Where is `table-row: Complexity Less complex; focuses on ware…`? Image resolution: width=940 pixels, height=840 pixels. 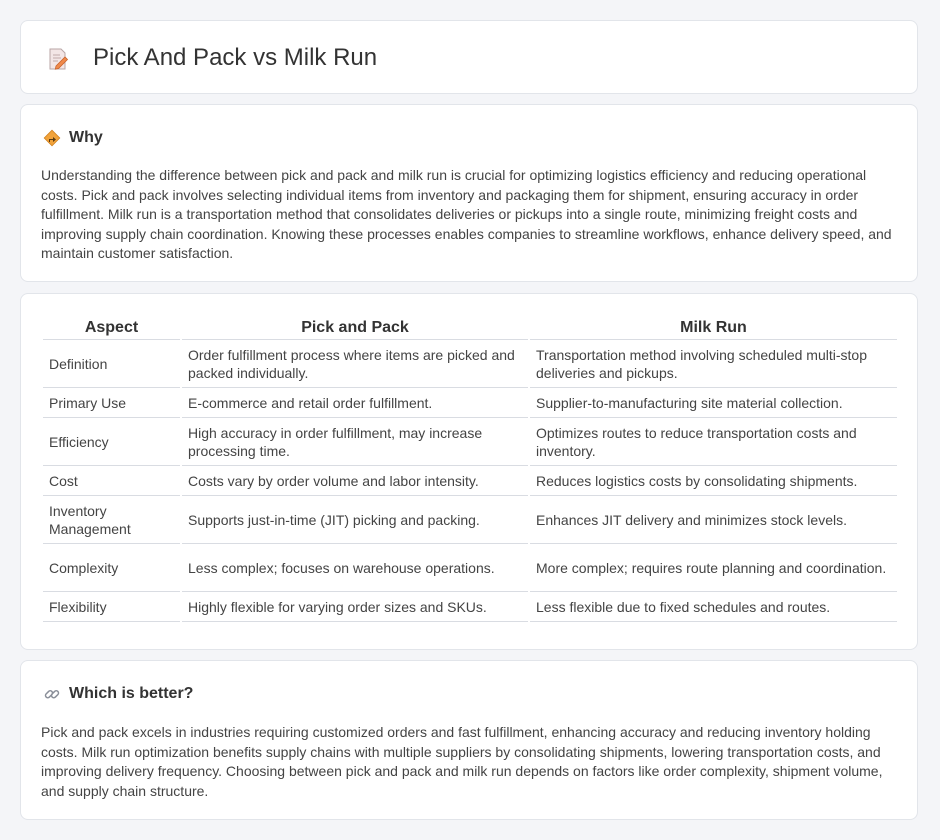 table-row: Complexity Less complex; focuses on ware… is located at coordinates (470, 568).